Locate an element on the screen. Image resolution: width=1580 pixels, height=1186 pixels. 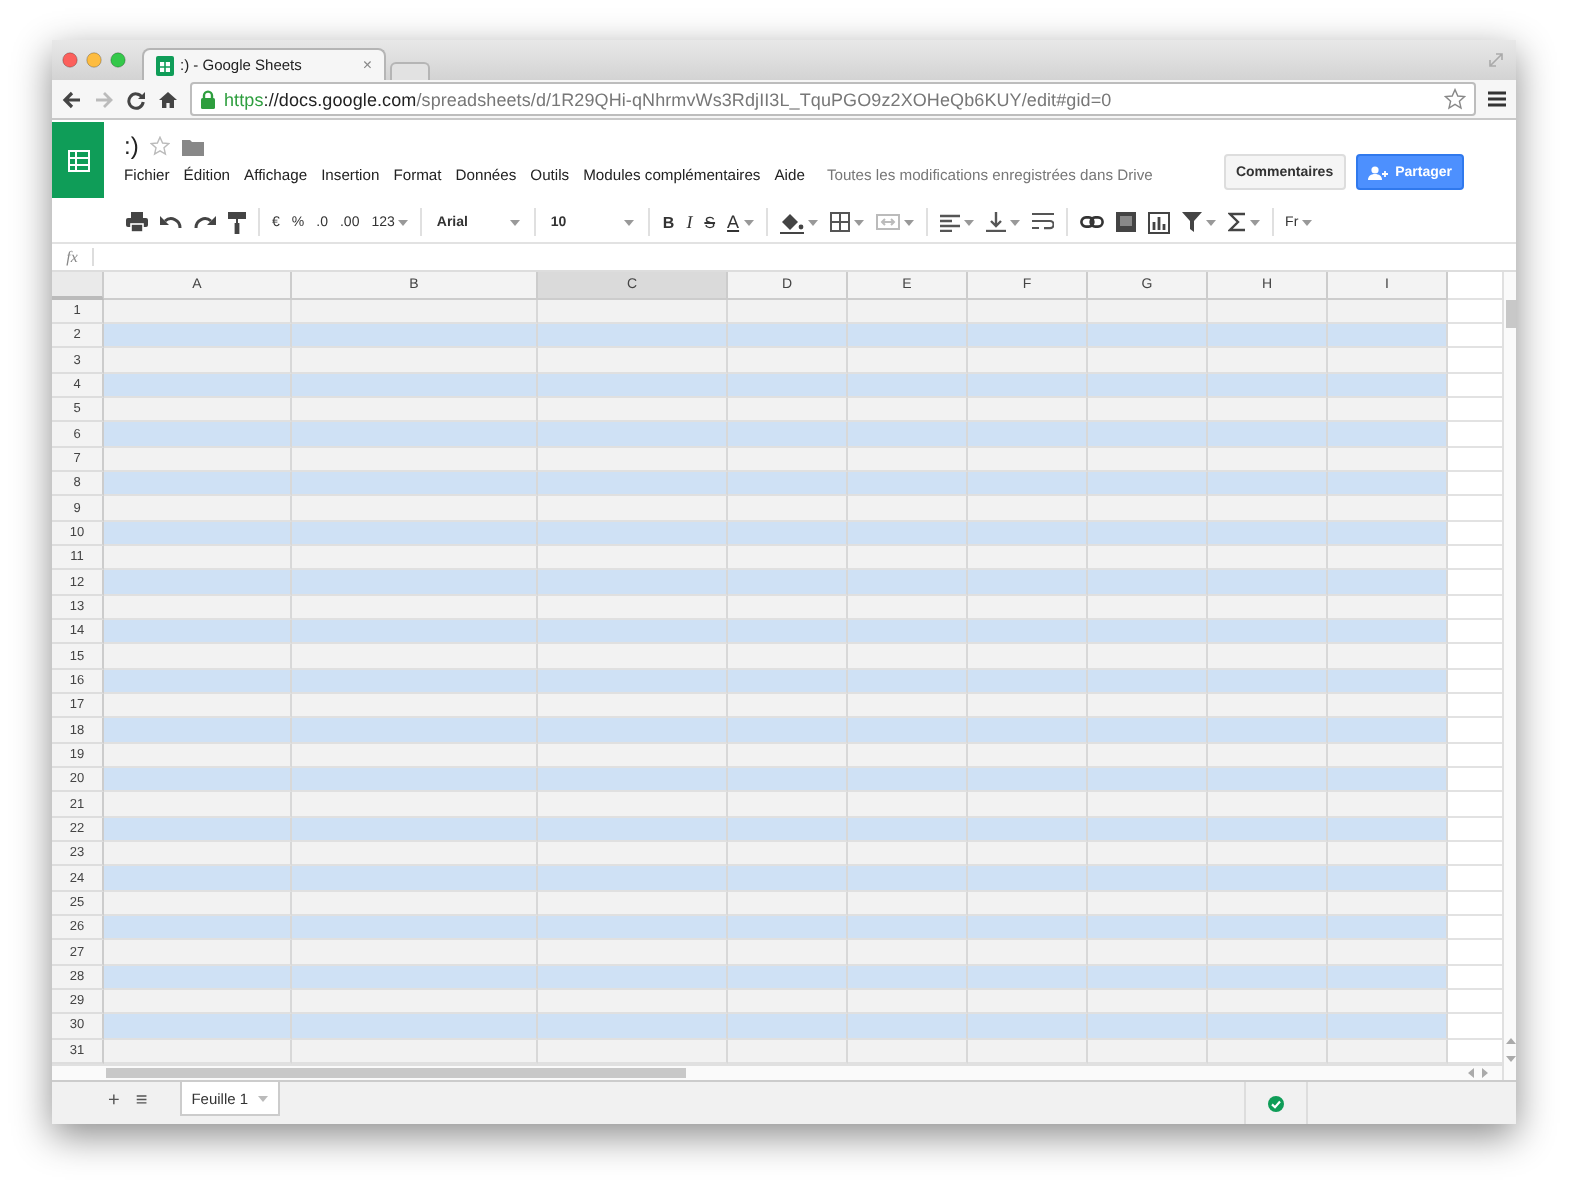
address-field: https://docs.google.com/spreadsheets/d/1R29QHi-qNhrmvWs3RdjII3L_TquPGO9z2XOHeQb6KUY/edit#gid=0 is located at coordinates (833, 99).